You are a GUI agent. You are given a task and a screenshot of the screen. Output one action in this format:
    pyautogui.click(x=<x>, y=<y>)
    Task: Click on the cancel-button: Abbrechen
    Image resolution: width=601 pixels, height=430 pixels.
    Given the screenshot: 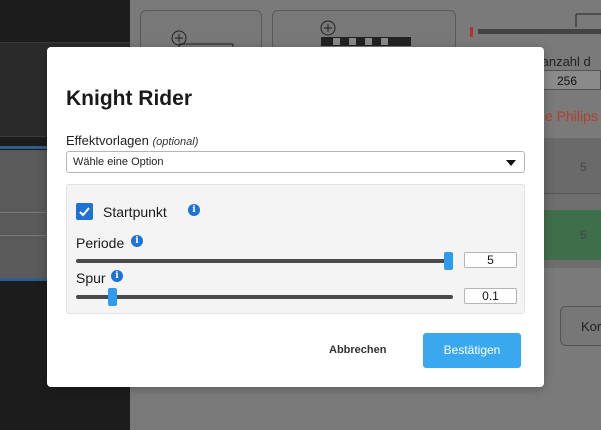 What is the action you would take?
    pyautogui.click(x=357, y=350)
    